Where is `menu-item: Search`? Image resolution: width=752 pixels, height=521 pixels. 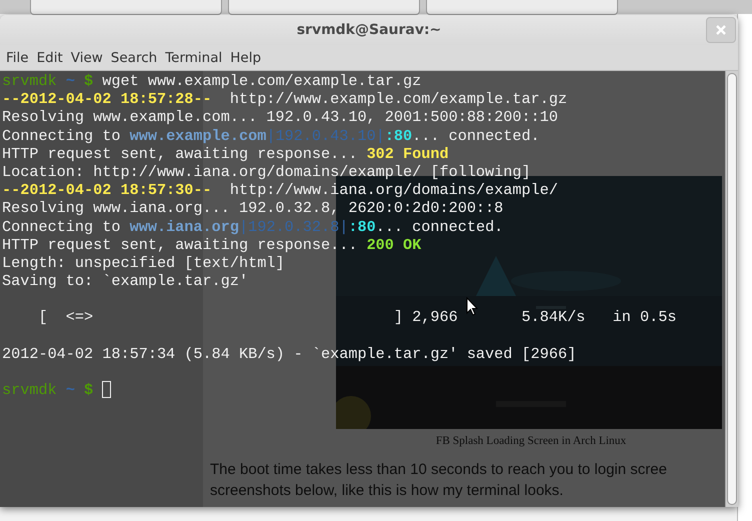
menu-item: Search is located at coordinates (134, 58).